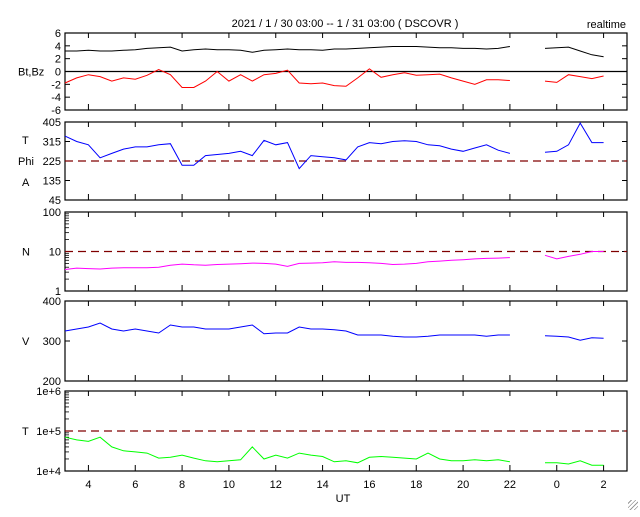 The width and height of the screenshot is (640, 517). Describe the element at coordinates (463, 485) in the screenshot. I see `x-tick-label: 20` at that location.